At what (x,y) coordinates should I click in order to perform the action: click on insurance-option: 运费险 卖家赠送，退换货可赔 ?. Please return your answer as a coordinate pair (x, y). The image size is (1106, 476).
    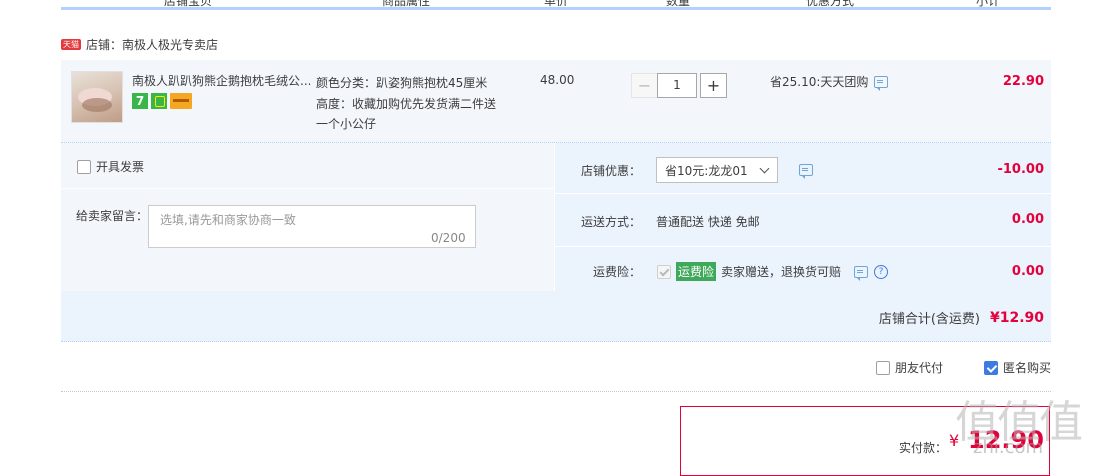
    Looking at the image, I should click on (773, 271).